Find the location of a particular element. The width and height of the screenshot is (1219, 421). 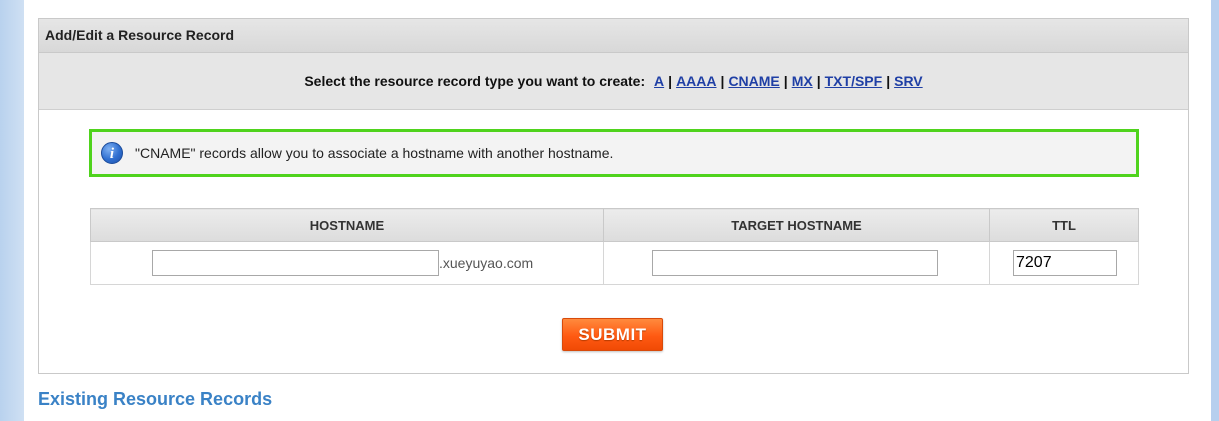

ttl-cell is located at coordinates (1064, 263).